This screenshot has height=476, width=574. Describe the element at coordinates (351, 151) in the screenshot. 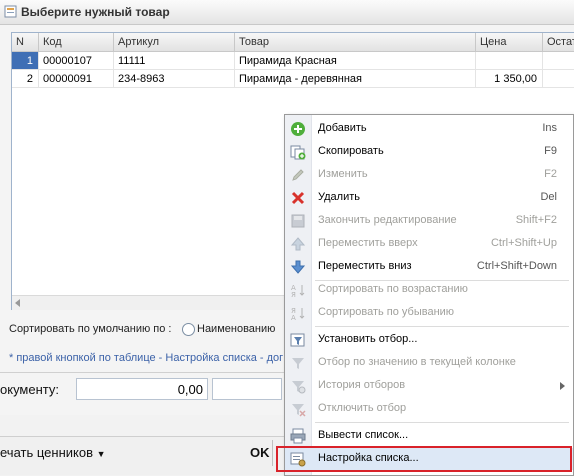

I see `menu-item-label: Скопировать` at that location.